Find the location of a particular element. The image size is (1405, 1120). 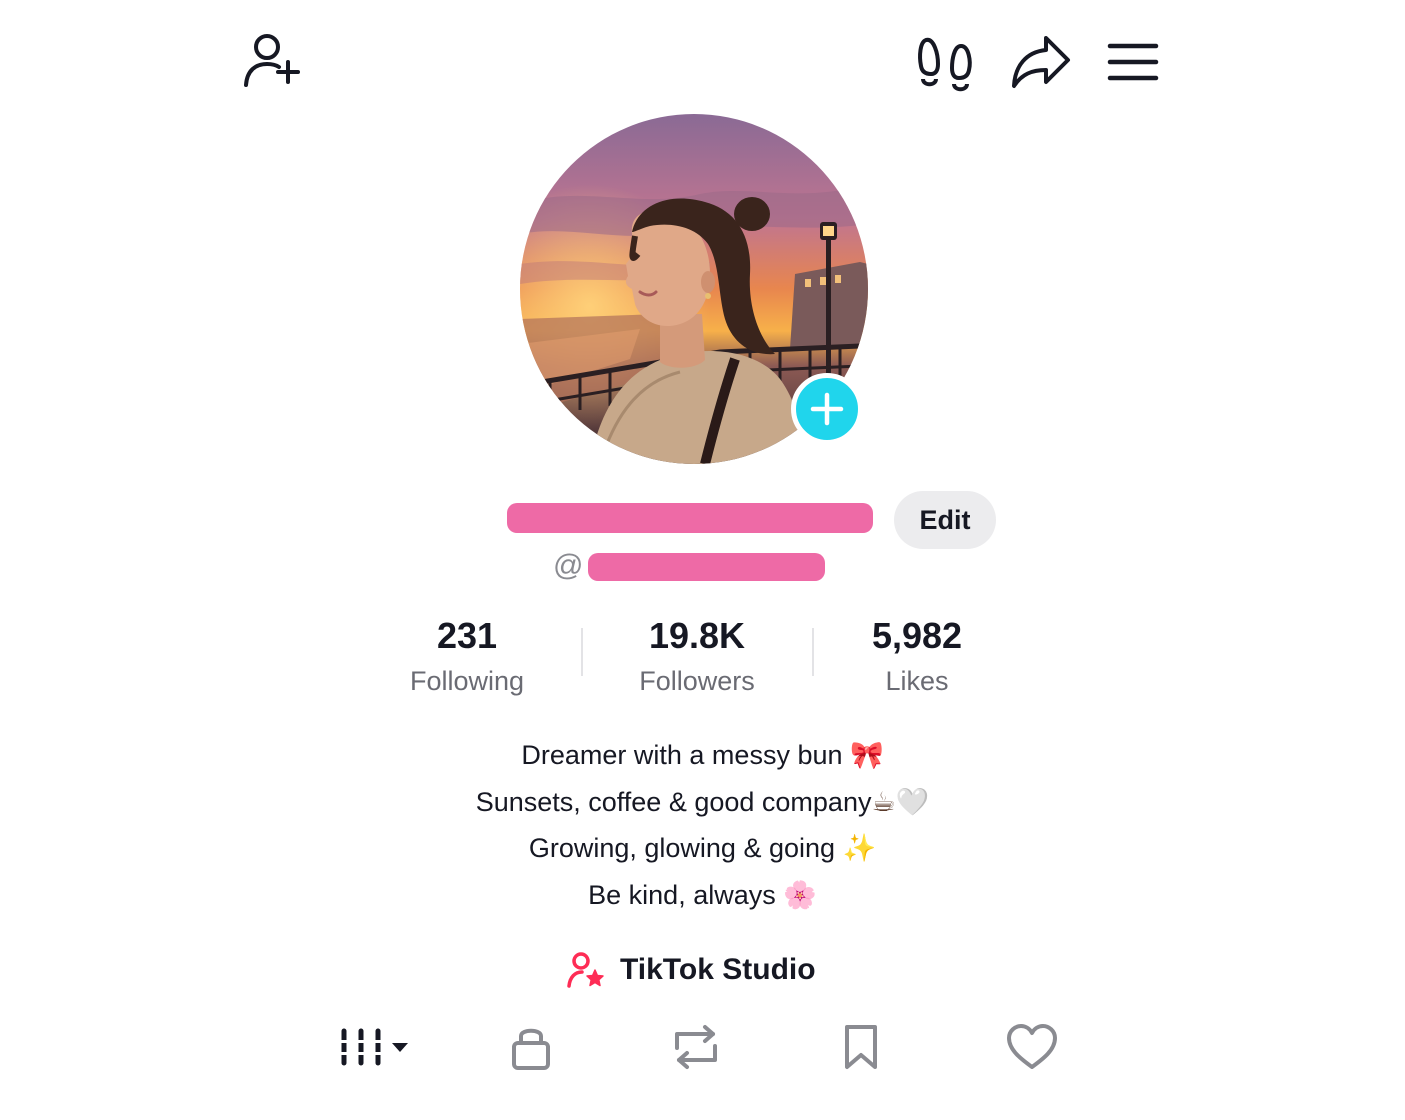

tab-saved is located at coordinates (861, 1047).